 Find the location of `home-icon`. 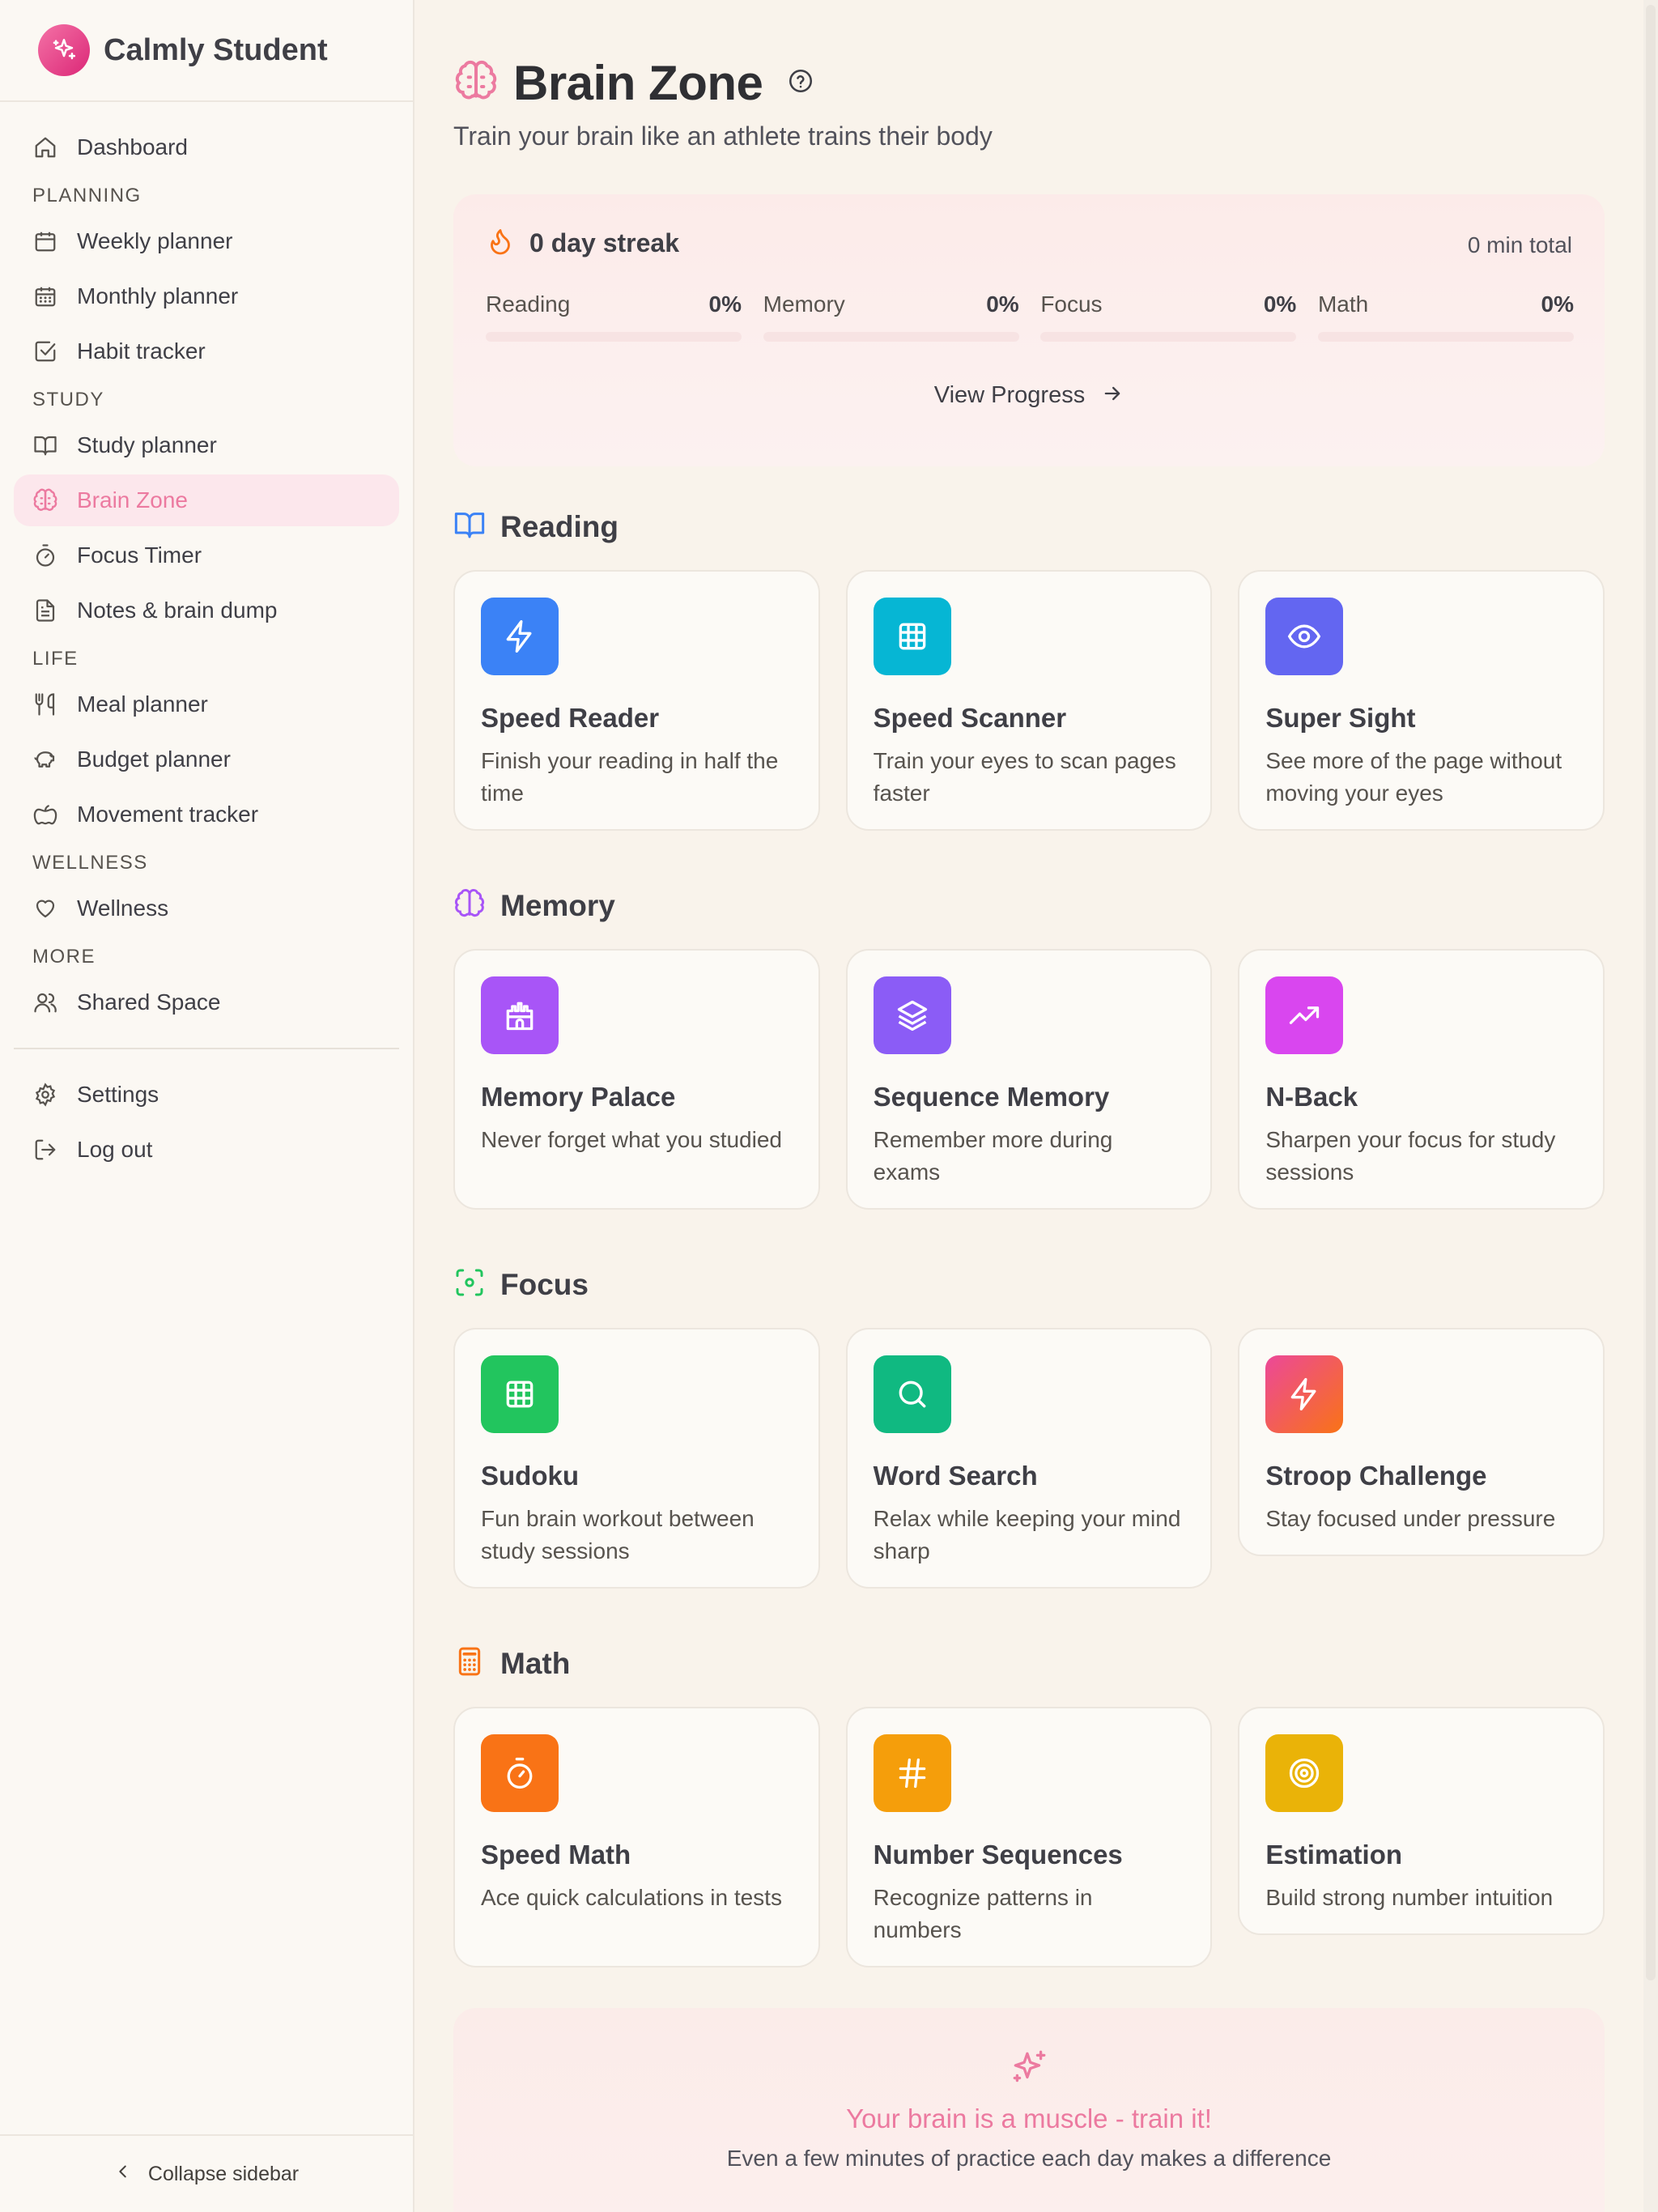

home-icon is located at coordinates (45, 147).